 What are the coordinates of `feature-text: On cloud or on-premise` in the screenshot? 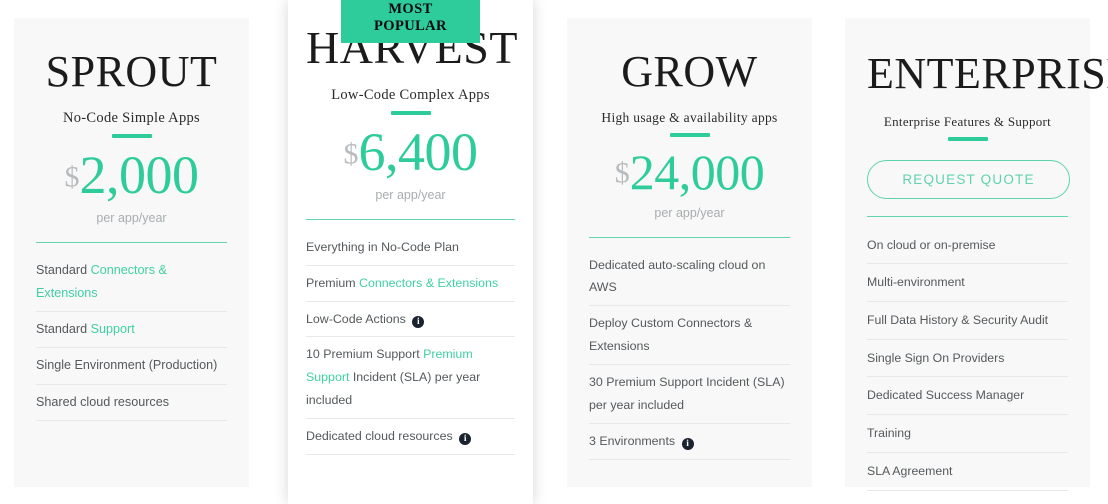 It's located at (931, 244).